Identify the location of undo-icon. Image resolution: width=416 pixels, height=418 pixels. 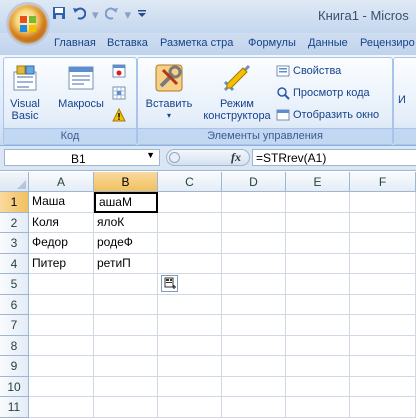
(79, 14).